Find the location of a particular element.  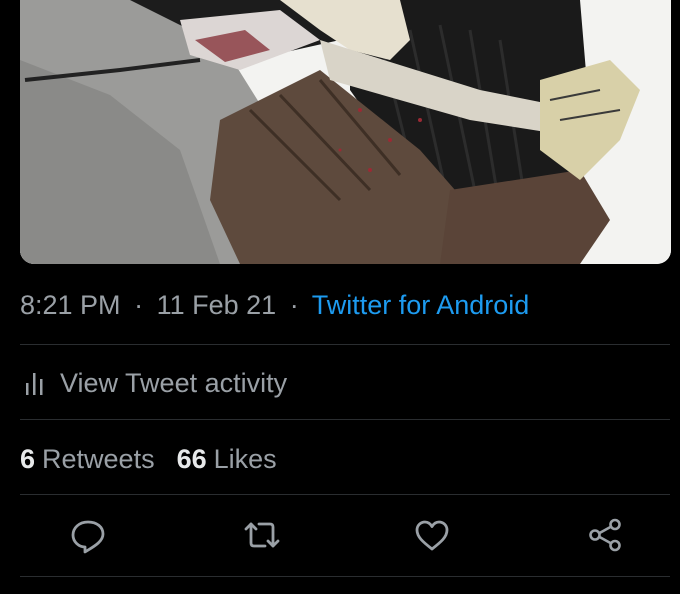

view-tweet-activity-button: View Tweet activity is located at coordinates (153, 383).